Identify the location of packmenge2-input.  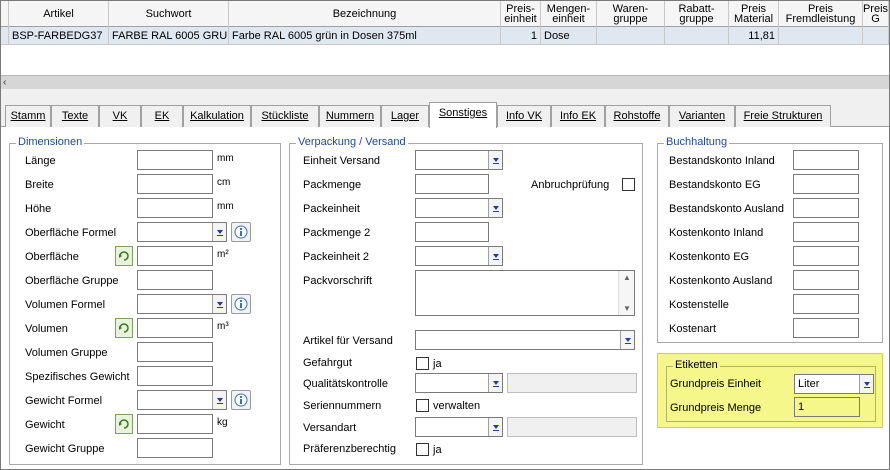
(452, 232).